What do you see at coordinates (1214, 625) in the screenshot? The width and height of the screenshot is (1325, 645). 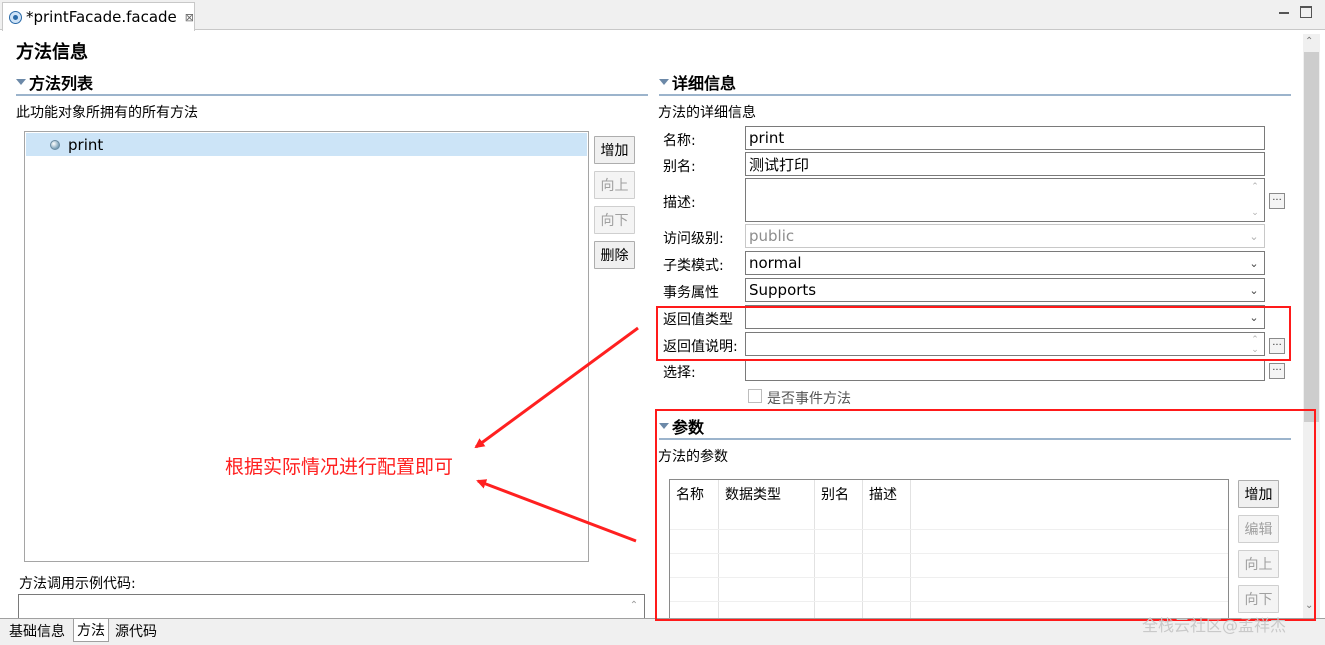 I see `watermark: 全栈云社区@孟祥杰` at bounding box center [1214, 625].